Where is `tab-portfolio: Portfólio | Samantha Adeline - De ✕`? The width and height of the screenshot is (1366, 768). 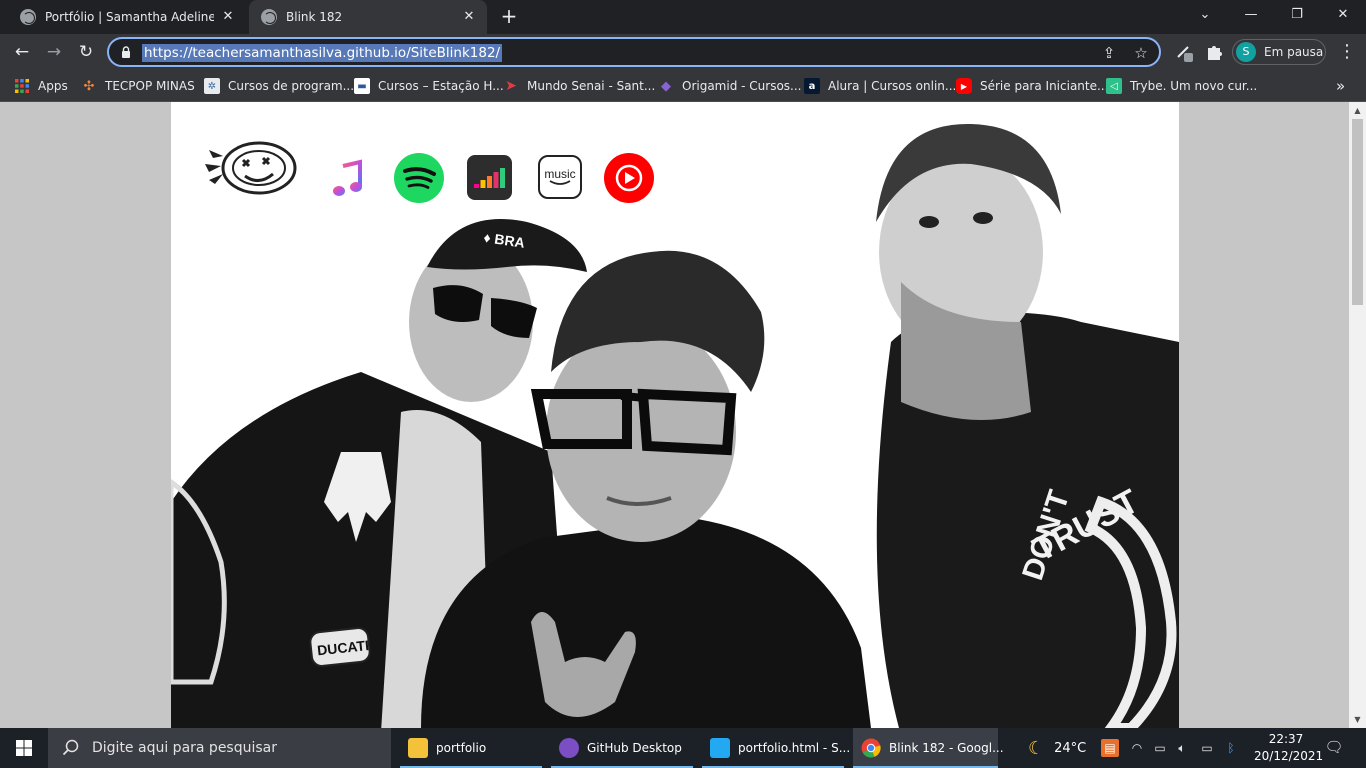 tab-portfolio: Portfólio | Samantha Adeline - De ✕ is located at coordinates (127, 17).